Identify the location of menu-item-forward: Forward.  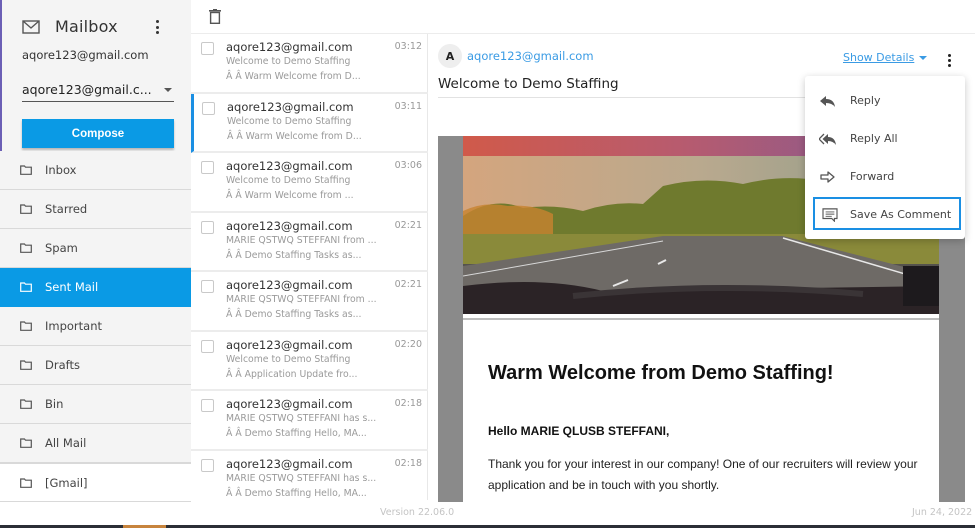
(885, 177).